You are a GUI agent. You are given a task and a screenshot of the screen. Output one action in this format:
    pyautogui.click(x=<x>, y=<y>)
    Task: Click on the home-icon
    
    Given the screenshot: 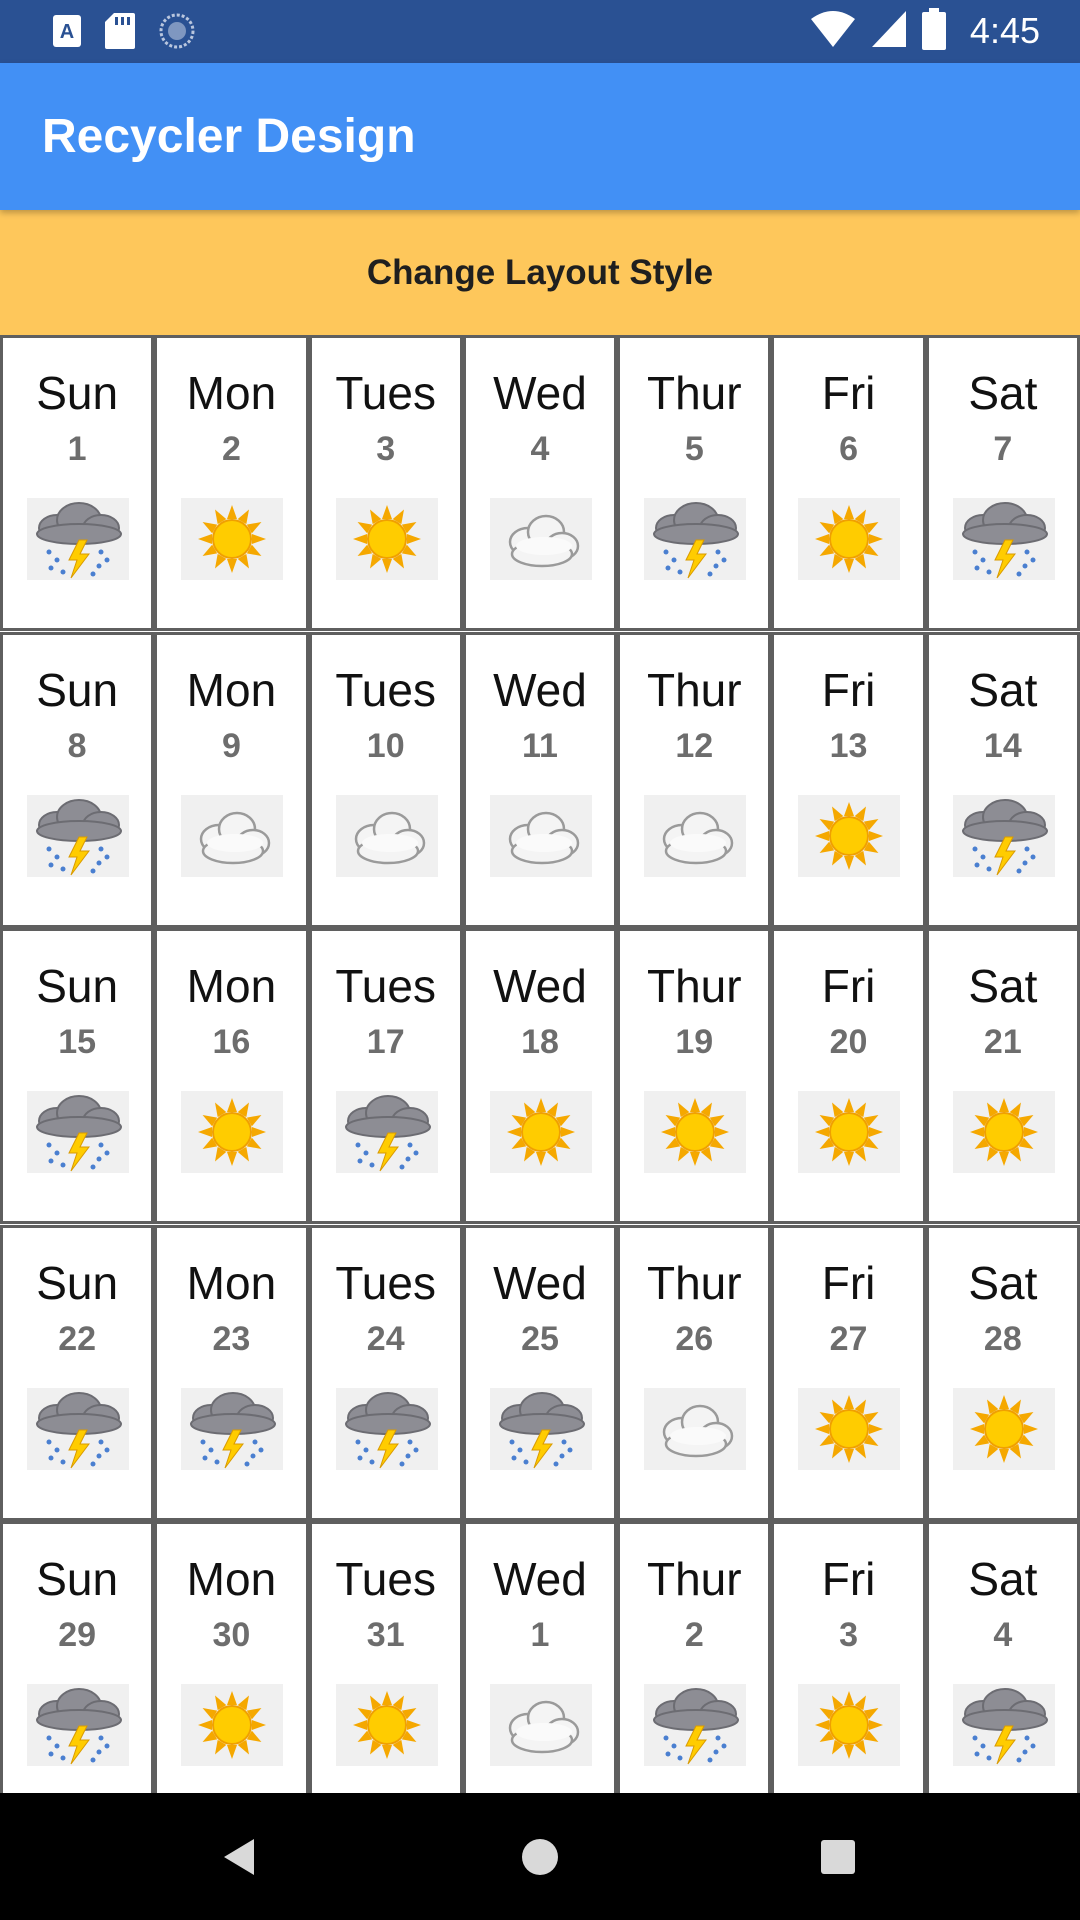 What is the action you would take?
    pyautogui.click(x=540, y=1857)
    